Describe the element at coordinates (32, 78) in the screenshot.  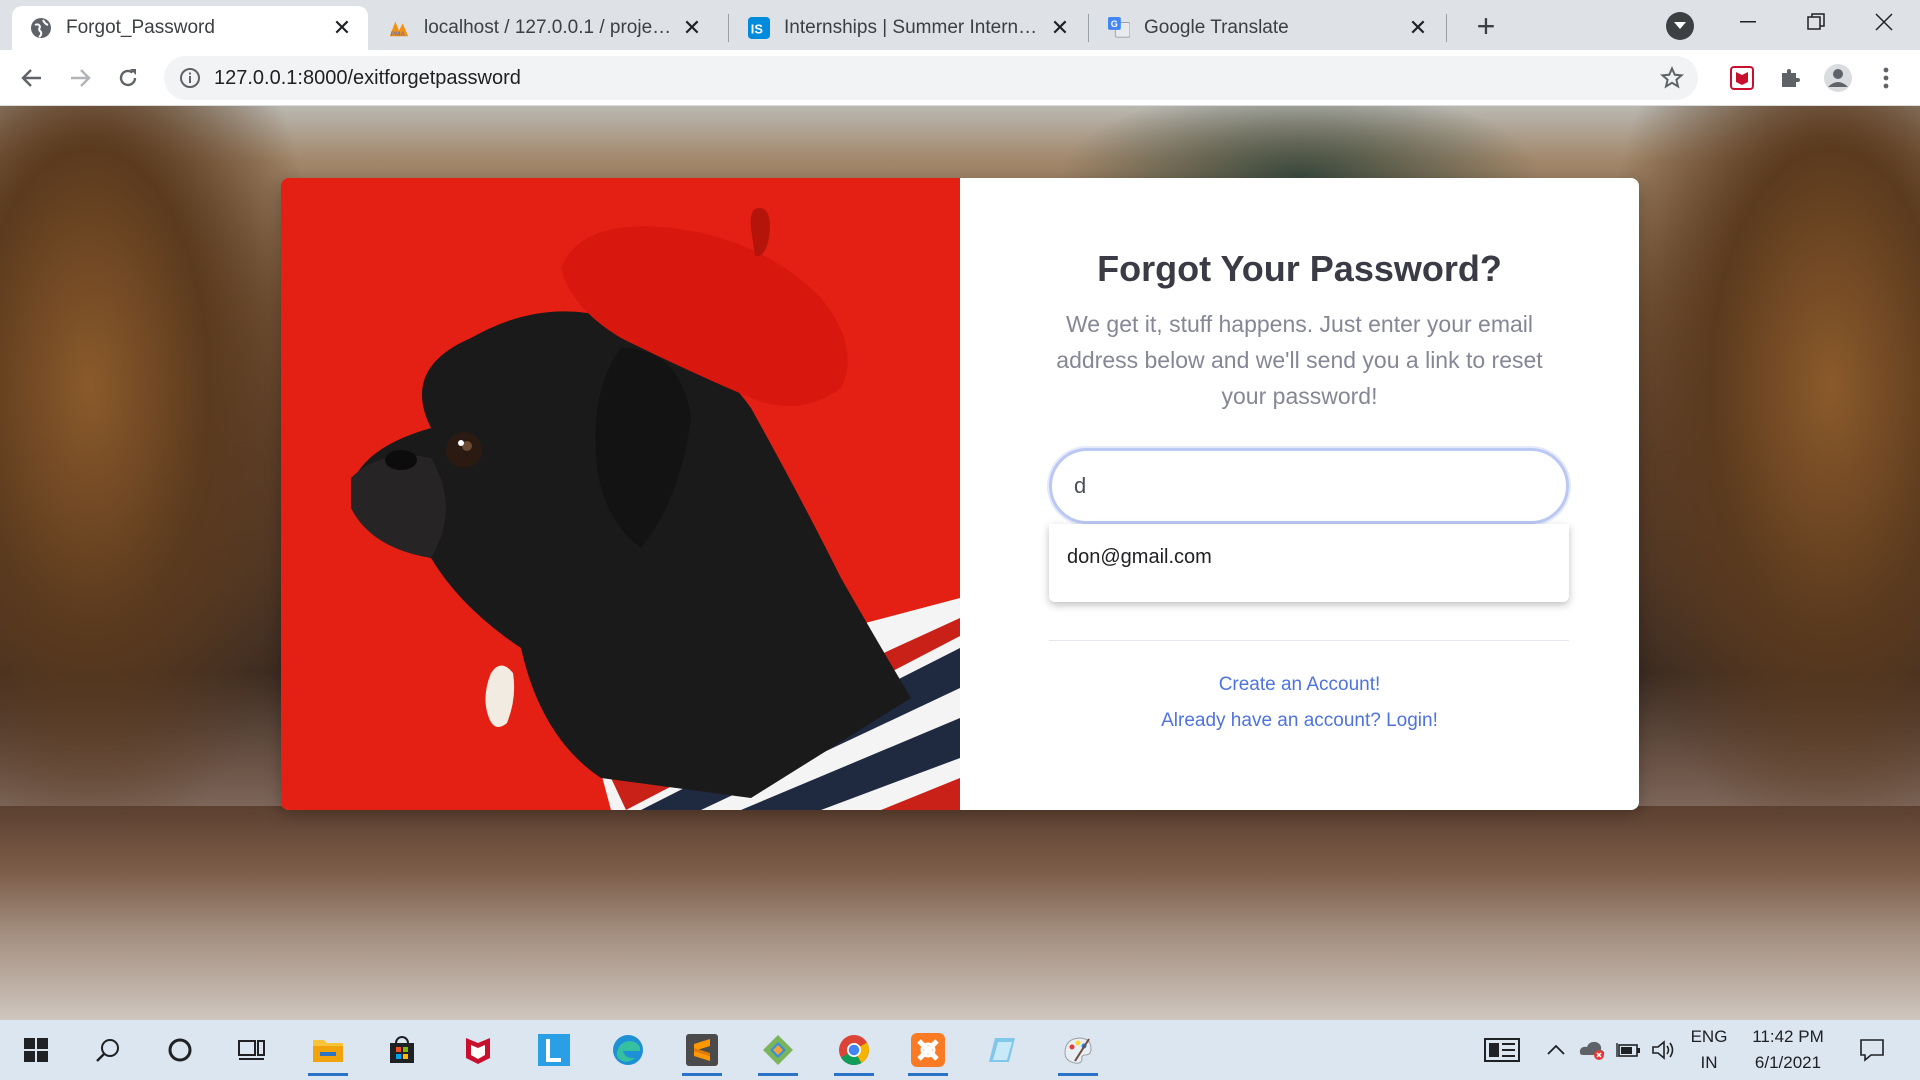
I see `back-icon` at that location.